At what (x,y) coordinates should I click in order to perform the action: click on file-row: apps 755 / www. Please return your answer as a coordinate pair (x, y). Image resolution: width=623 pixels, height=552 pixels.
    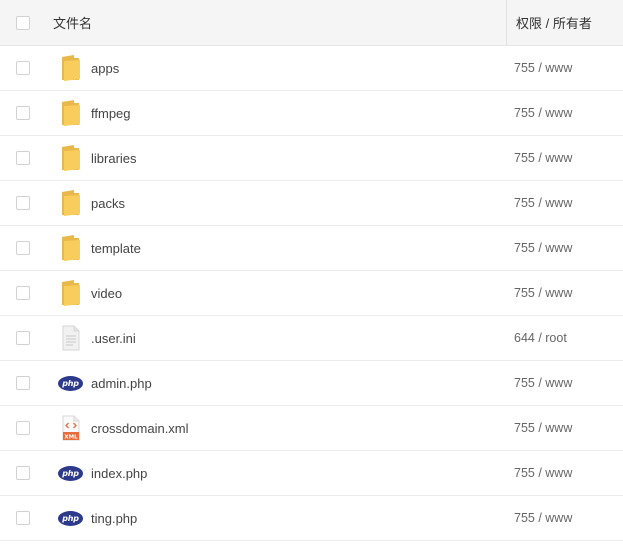
    Looking at the image, I should click on (311, 68).